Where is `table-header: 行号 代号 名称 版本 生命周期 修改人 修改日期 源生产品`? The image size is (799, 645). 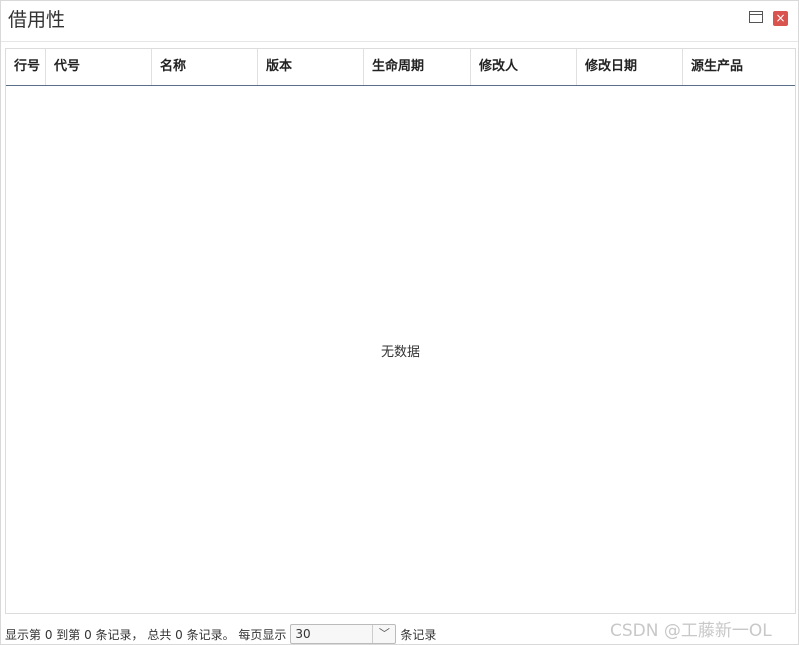
table-header: 行号 代号 名称 版本 生命周期 修改人 修改日期 源生产品 is located at coordinates (400, 67).